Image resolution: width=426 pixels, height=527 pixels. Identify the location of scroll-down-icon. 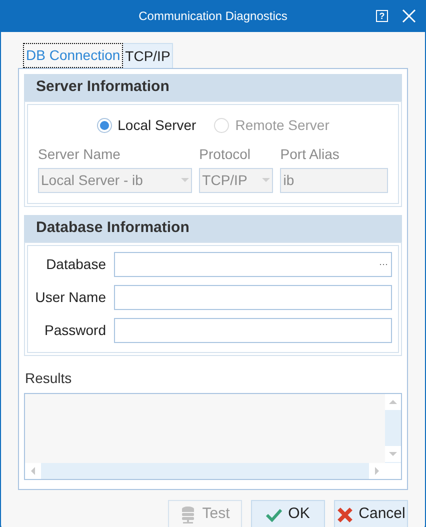
(393, 454).